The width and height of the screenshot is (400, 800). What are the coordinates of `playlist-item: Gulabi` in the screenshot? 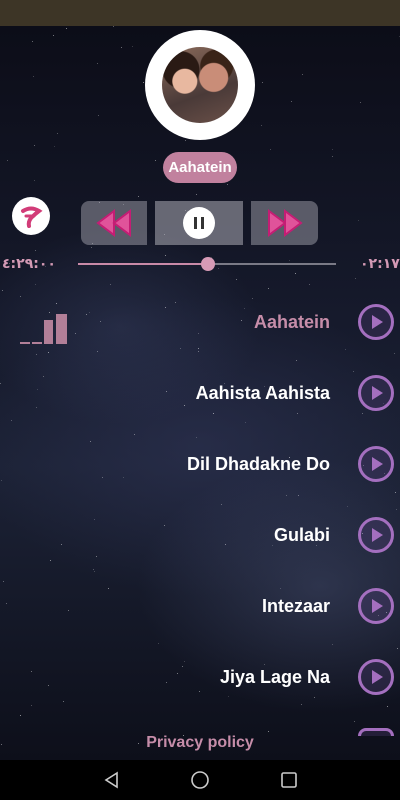 It's located at (200, 535).